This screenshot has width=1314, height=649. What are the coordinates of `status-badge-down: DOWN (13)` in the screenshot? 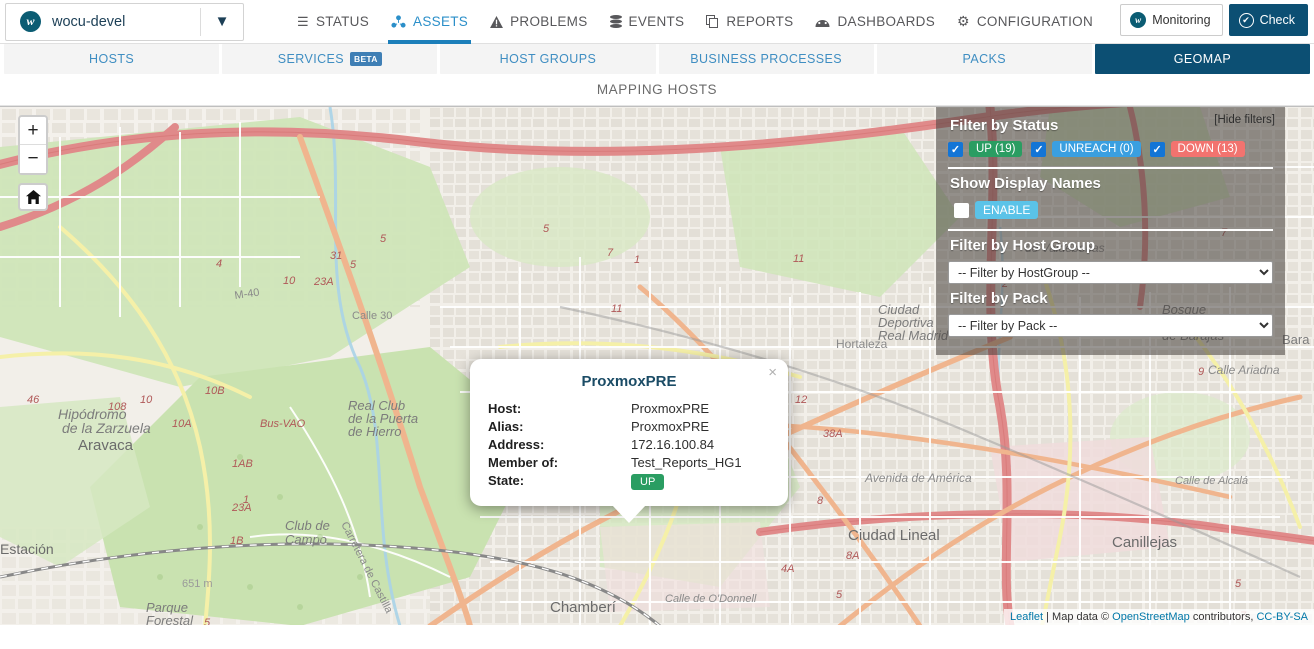 It's located at (1207, 149).